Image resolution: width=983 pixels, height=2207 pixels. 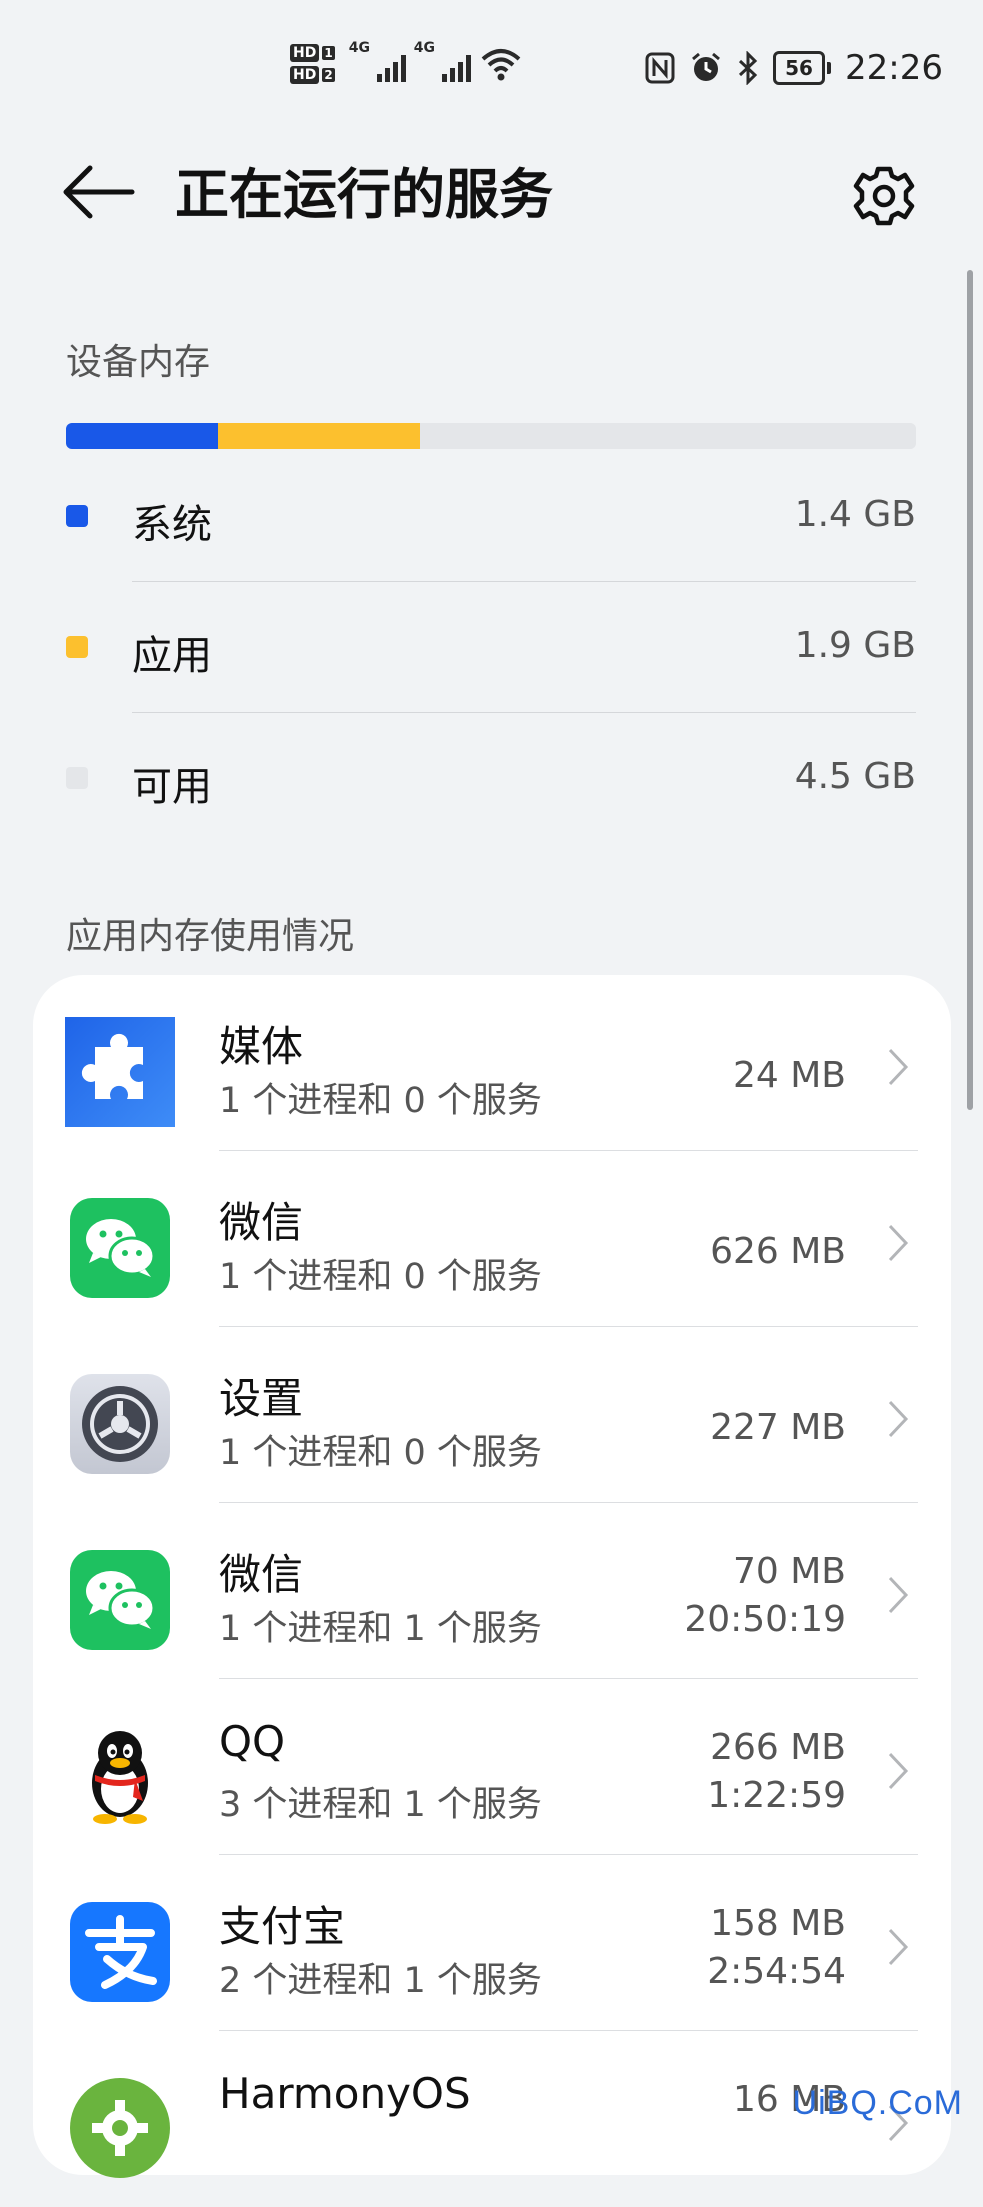 I want to click on app-row-qq: QQ 3 个进程和 1 个服务 266 MB 1:22:59, so click(x=492, y=1767).